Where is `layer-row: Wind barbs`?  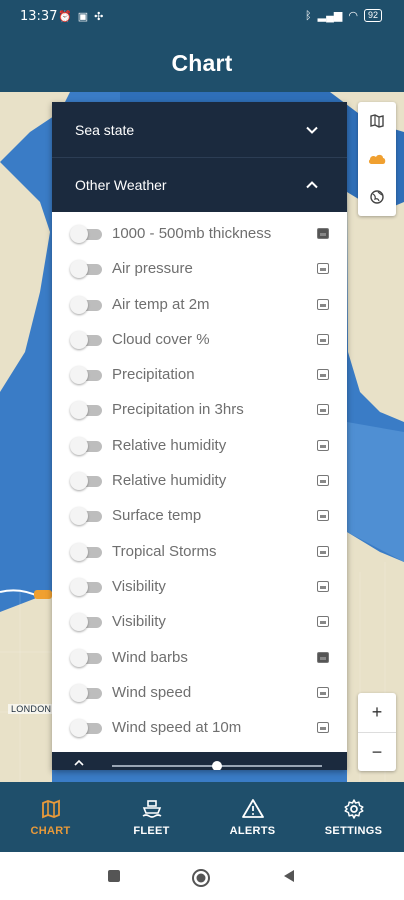
layer-row: Wind barbs is located at coordinates (199, 657).